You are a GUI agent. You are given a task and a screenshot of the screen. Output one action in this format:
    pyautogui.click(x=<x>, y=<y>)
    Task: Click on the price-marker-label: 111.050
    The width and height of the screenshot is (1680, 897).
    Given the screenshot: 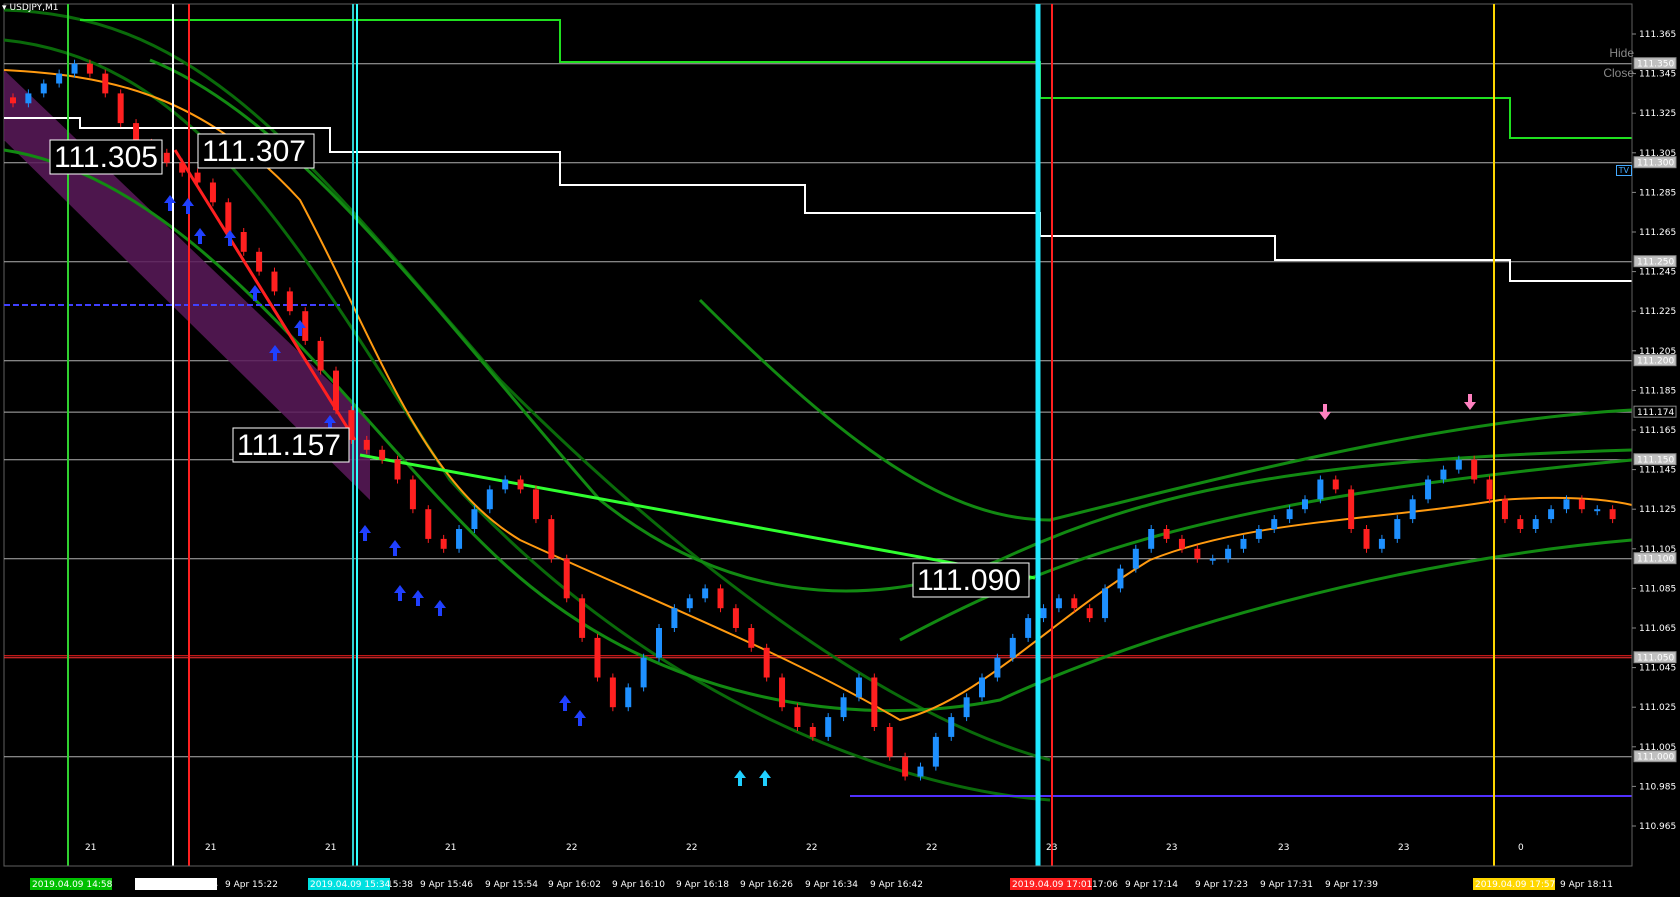 What is the action you would take?
    pyautogui.click(x=1655, y=659)
    